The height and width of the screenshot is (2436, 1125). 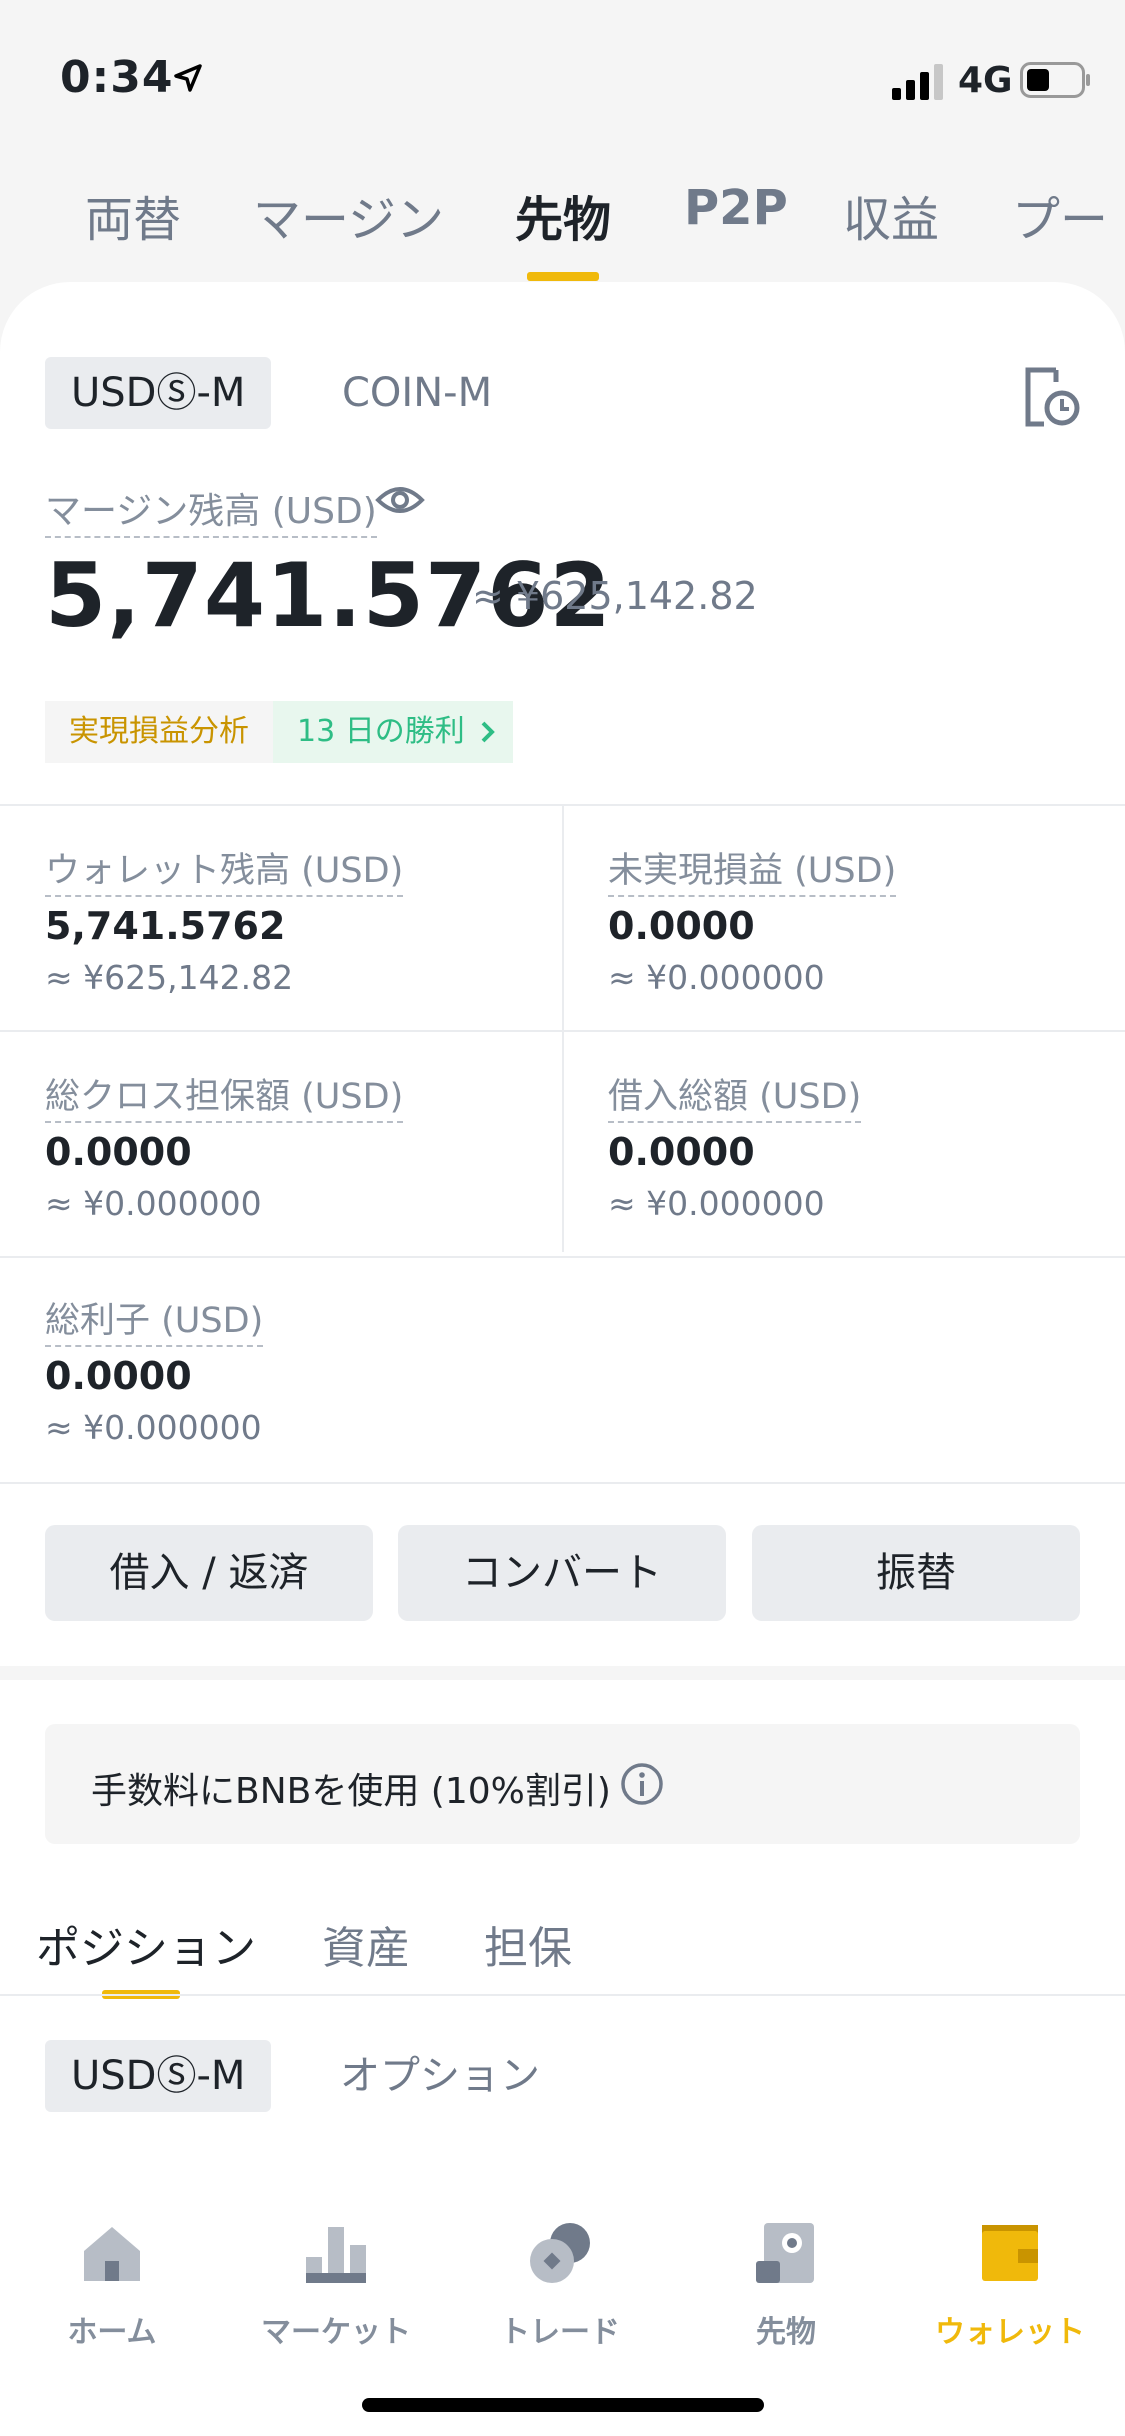 I want to click on tab-futures: 先物, so click(x=563, y=215).